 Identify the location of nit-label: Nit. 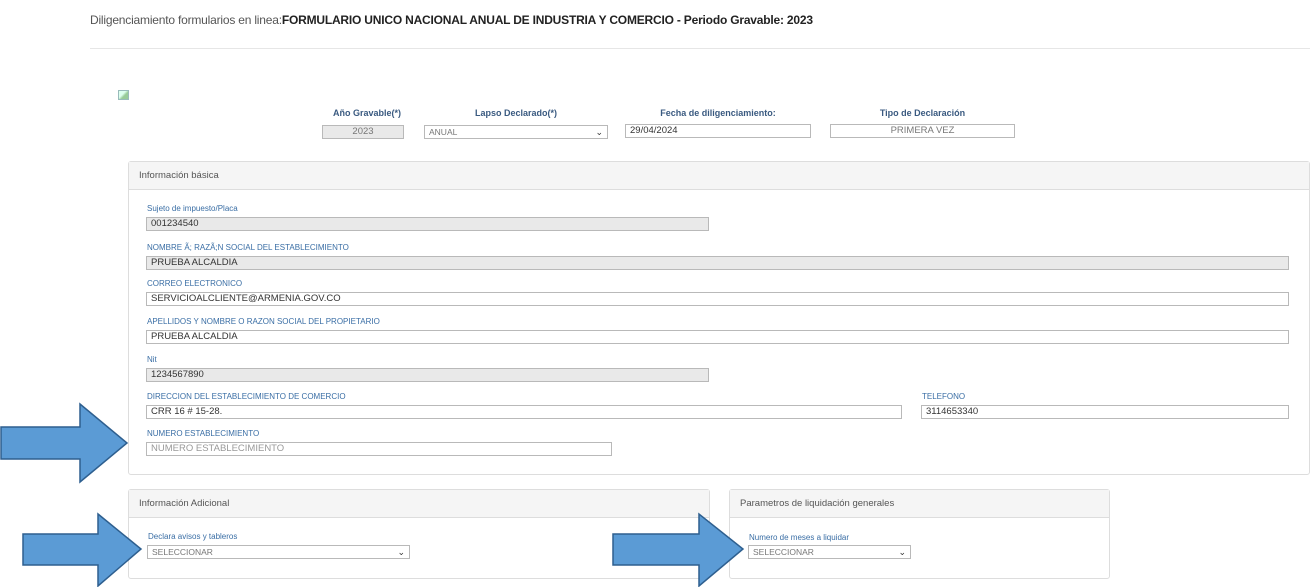
(152, 359).